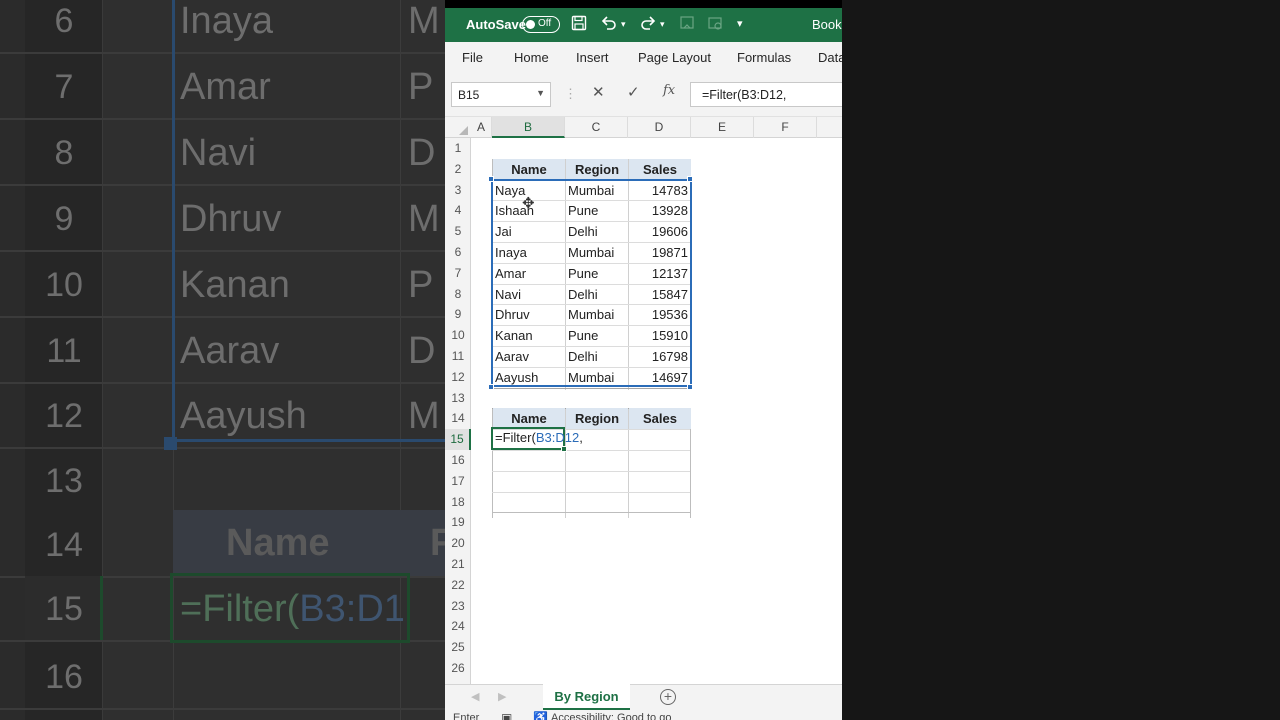 Image resolution: width=1280 pixels, height=720 pixels. Describe the element at coordinates (458, 647) in the screenshot. I see `row-header-25: 25` at that location.